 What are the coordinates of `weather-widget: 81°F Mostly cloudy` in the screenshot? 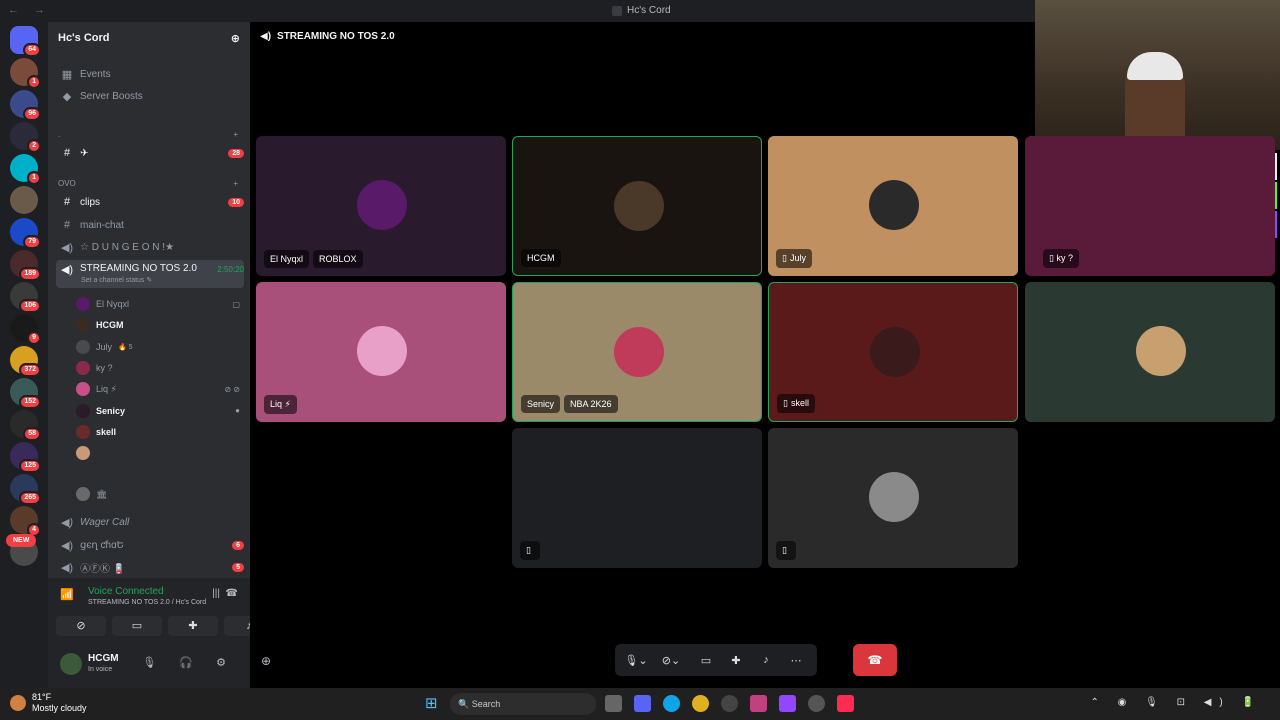 It's located at (48, 703).